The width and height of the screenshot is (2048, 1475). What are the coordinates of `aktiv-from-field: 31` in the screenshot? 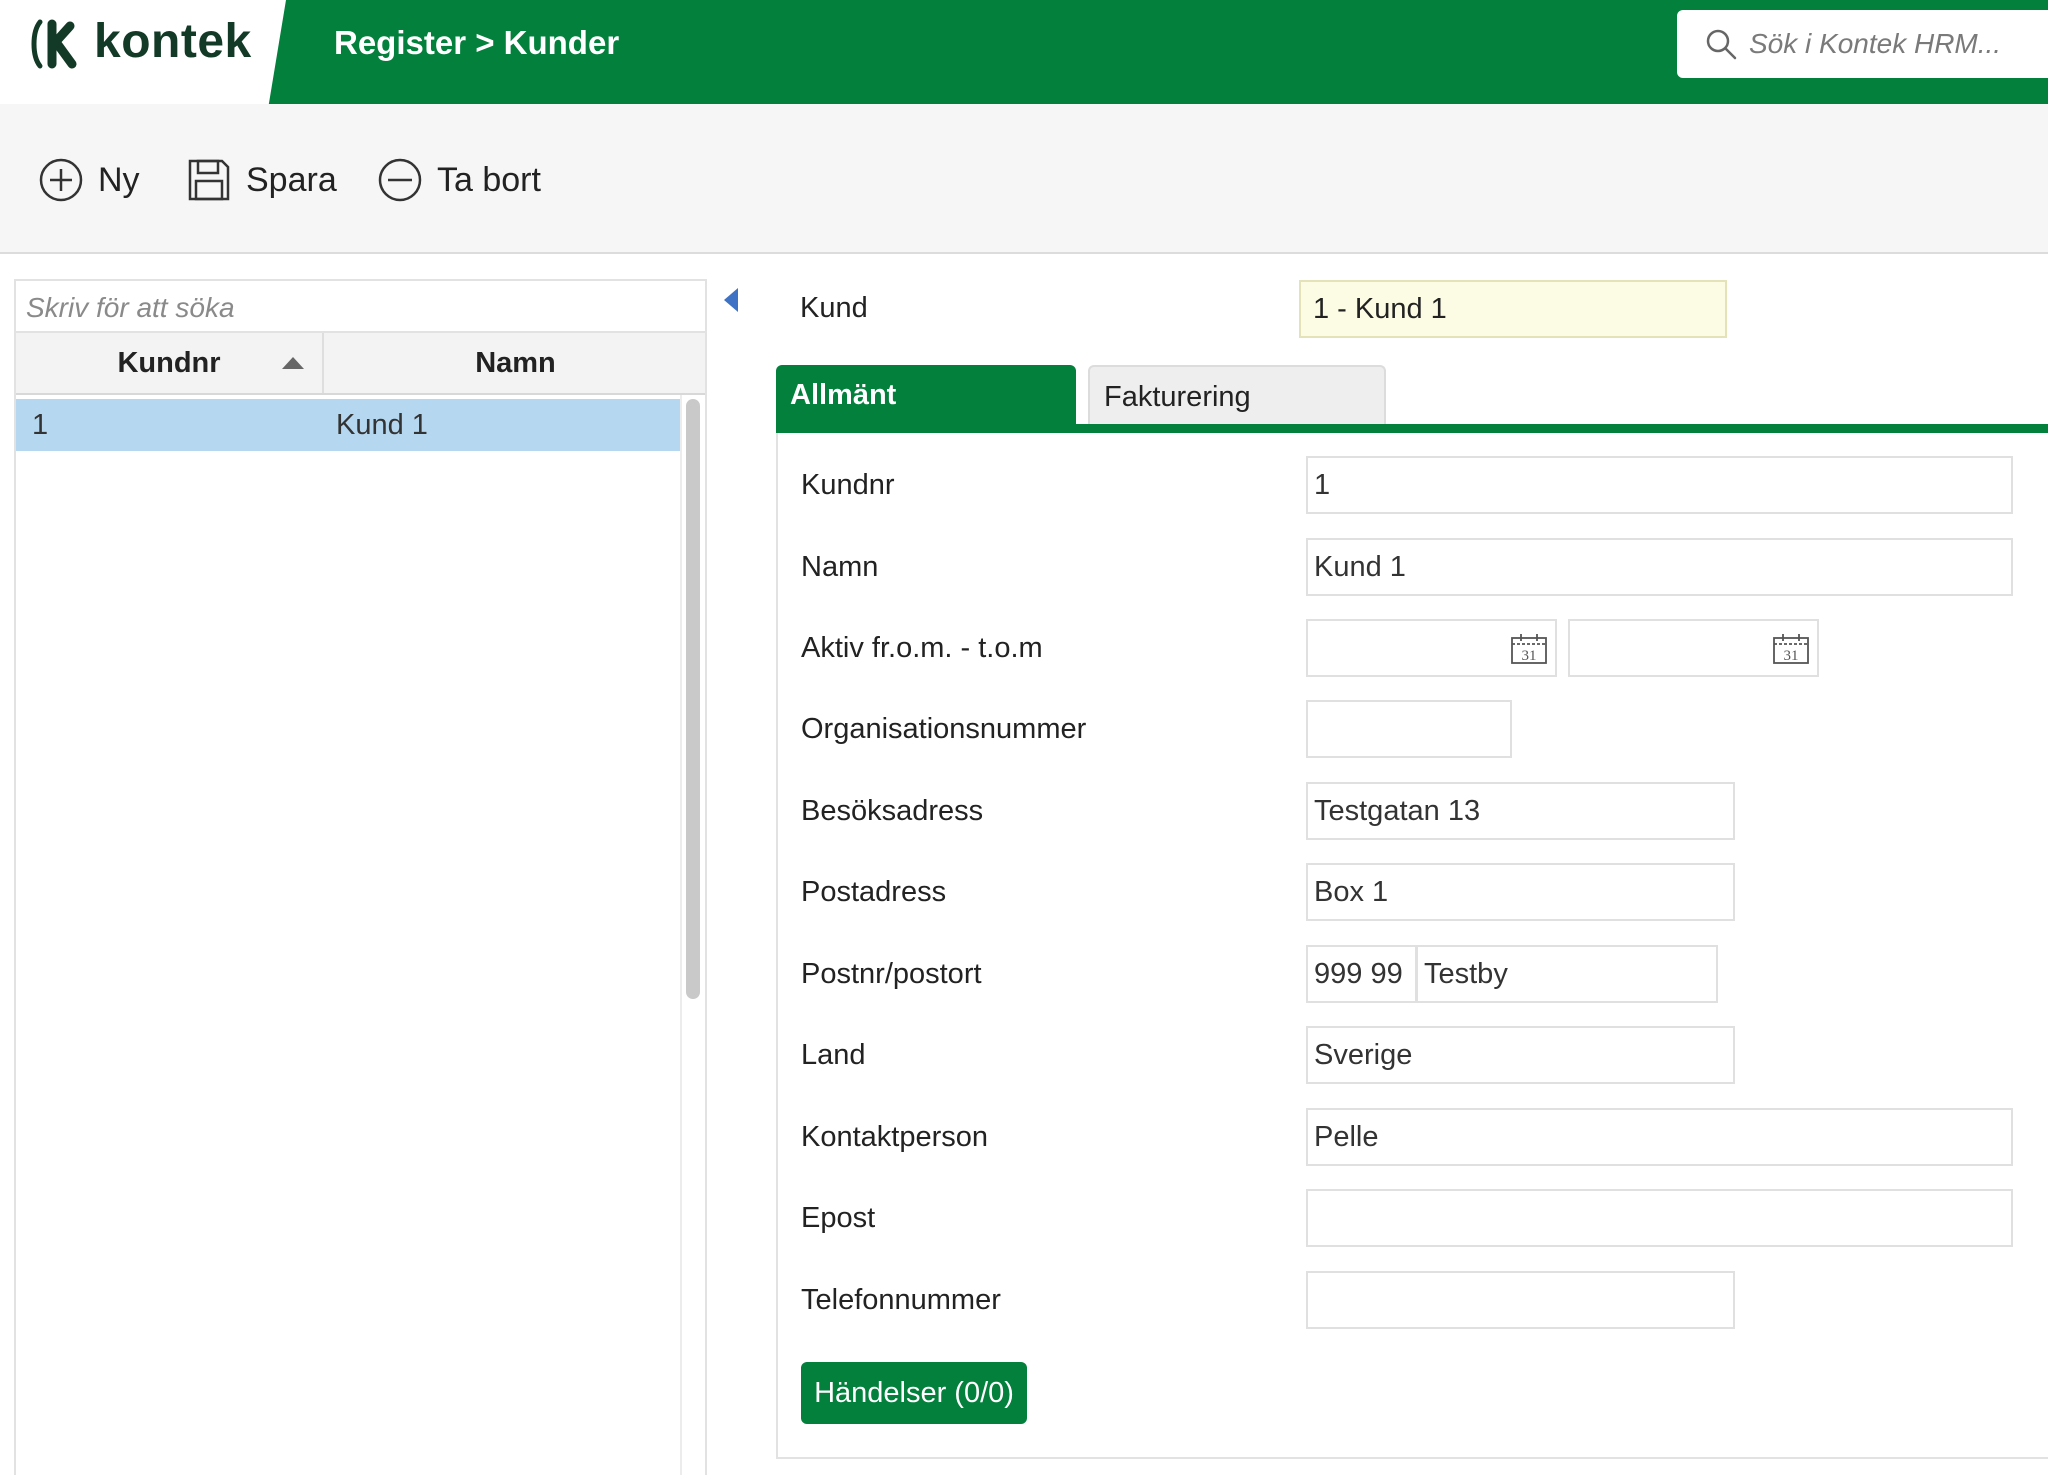 It's located at (1431, 648).